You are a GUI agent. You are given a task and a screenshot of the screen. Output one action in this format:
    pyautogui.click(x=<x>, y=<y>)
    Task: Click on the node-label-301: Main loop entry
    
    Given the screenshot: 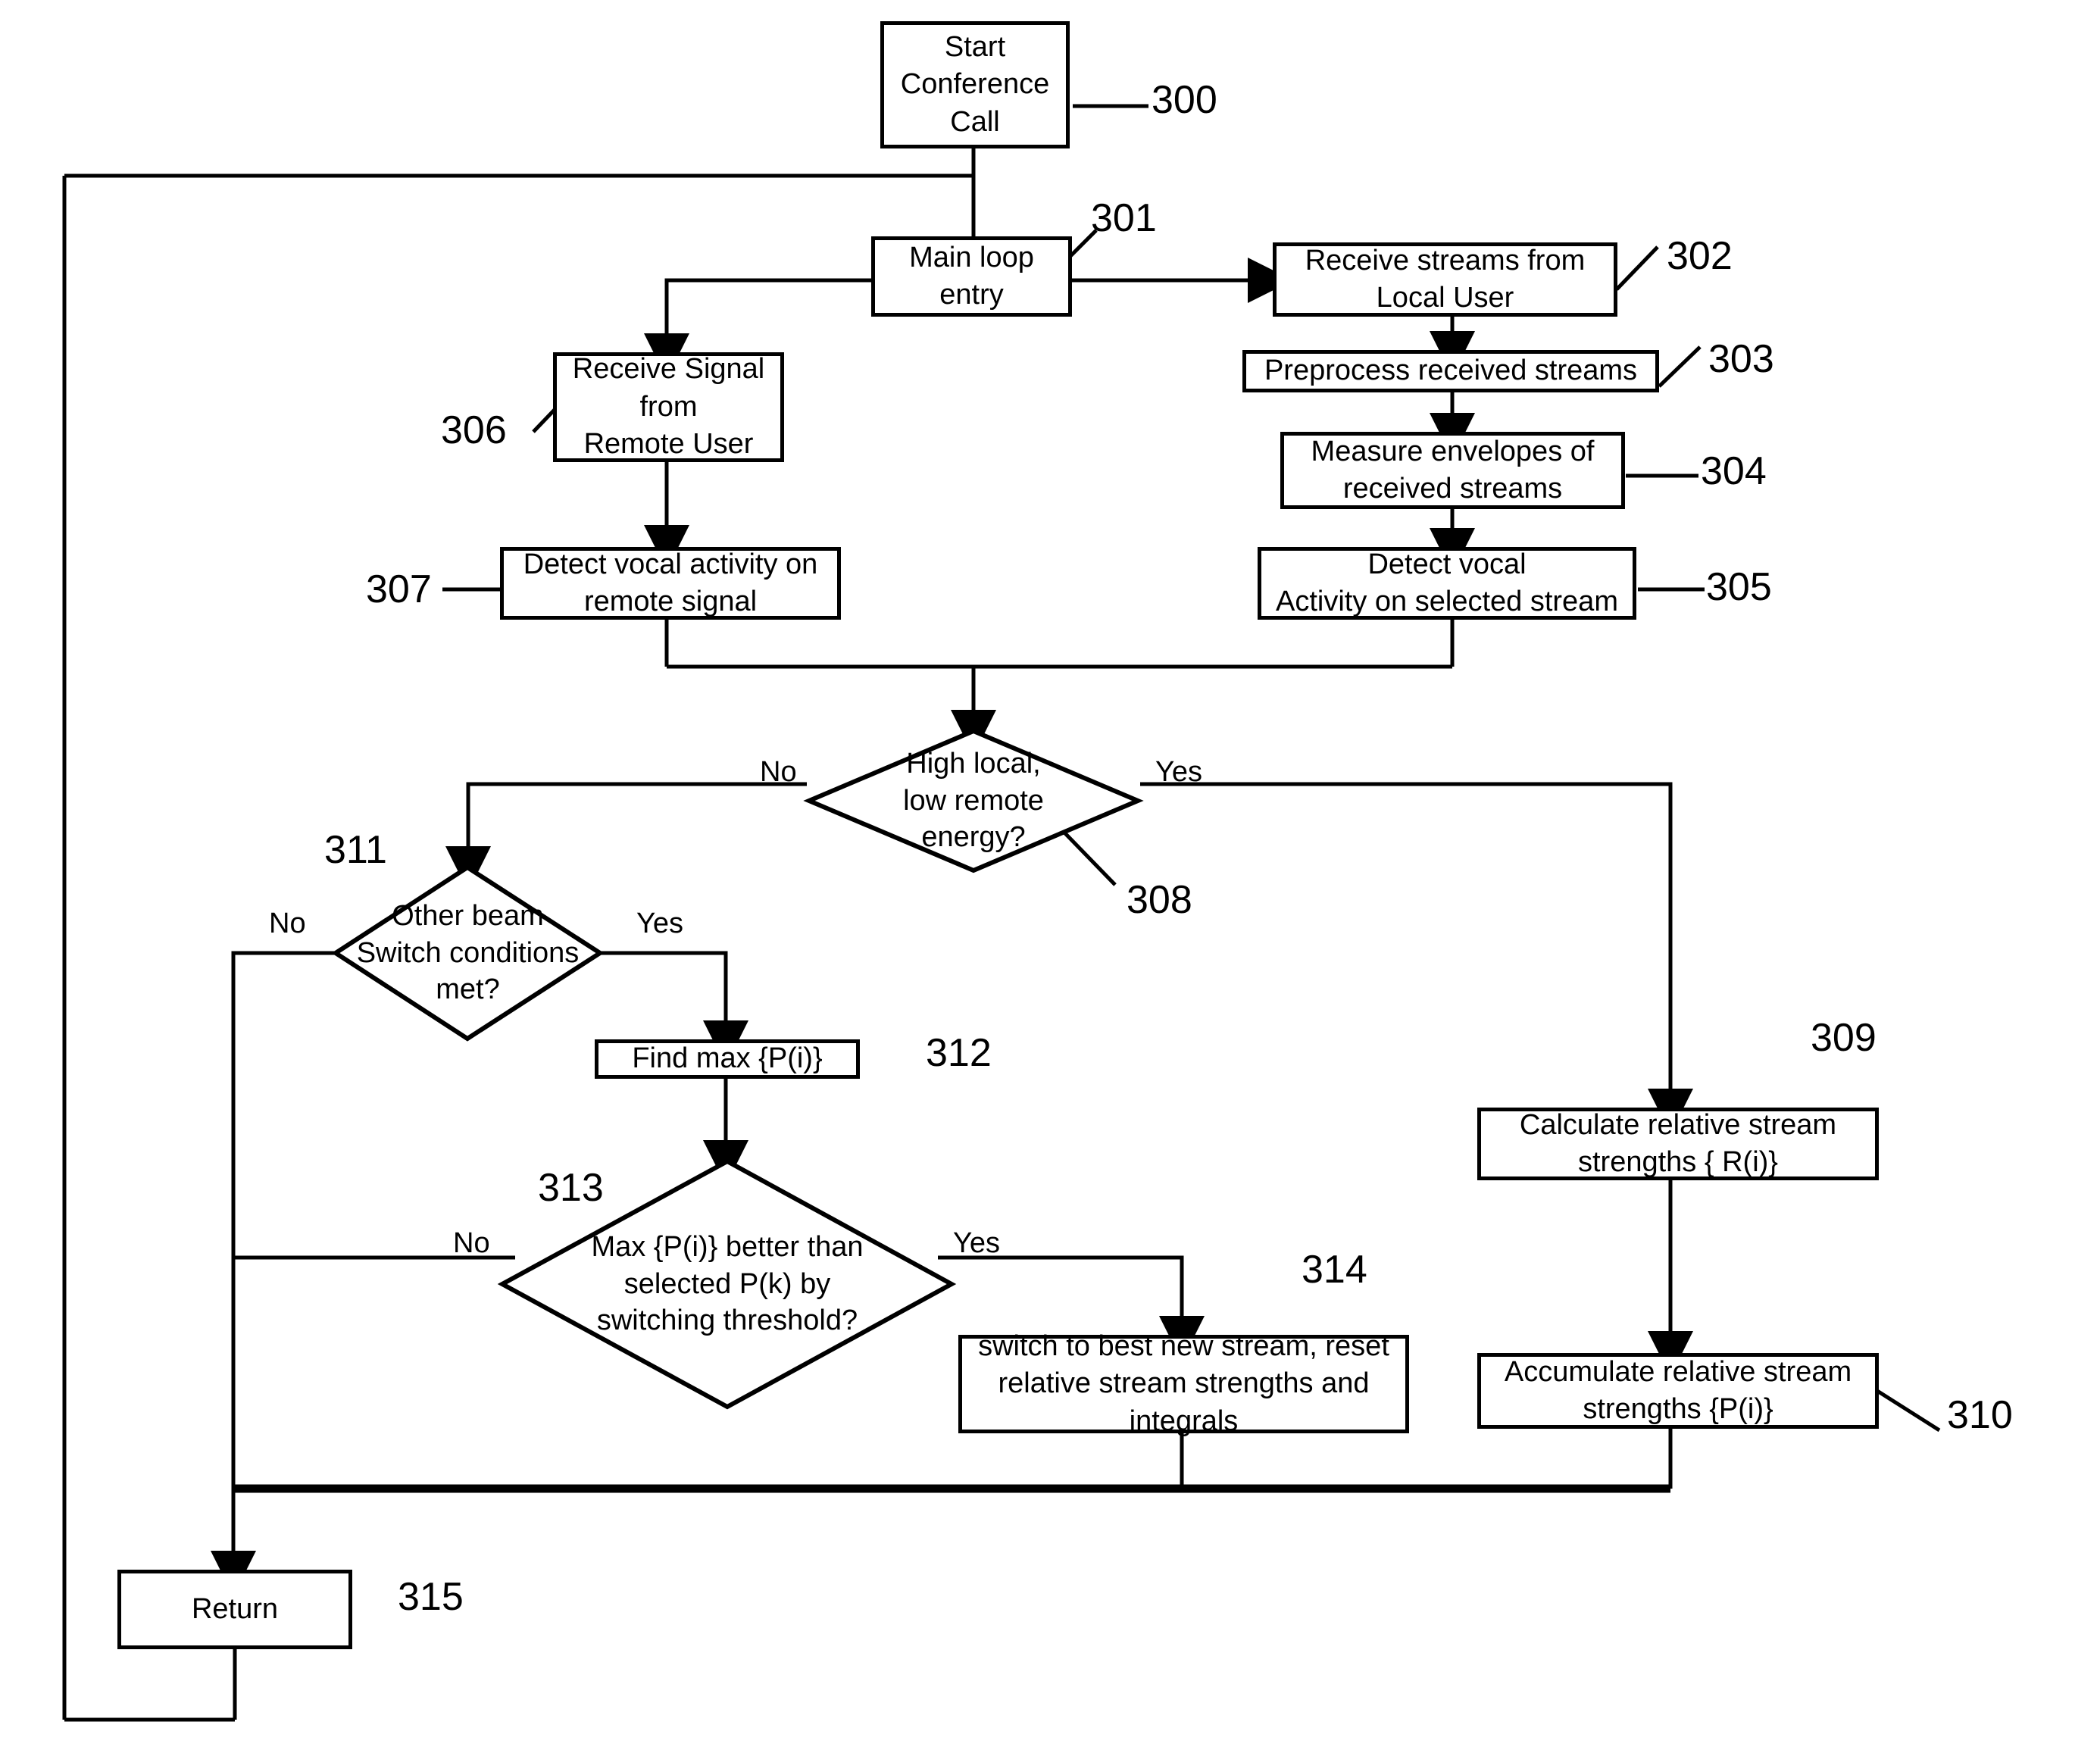 What is the action you would take?
    pyautogui.click(x=972, y=276)
    